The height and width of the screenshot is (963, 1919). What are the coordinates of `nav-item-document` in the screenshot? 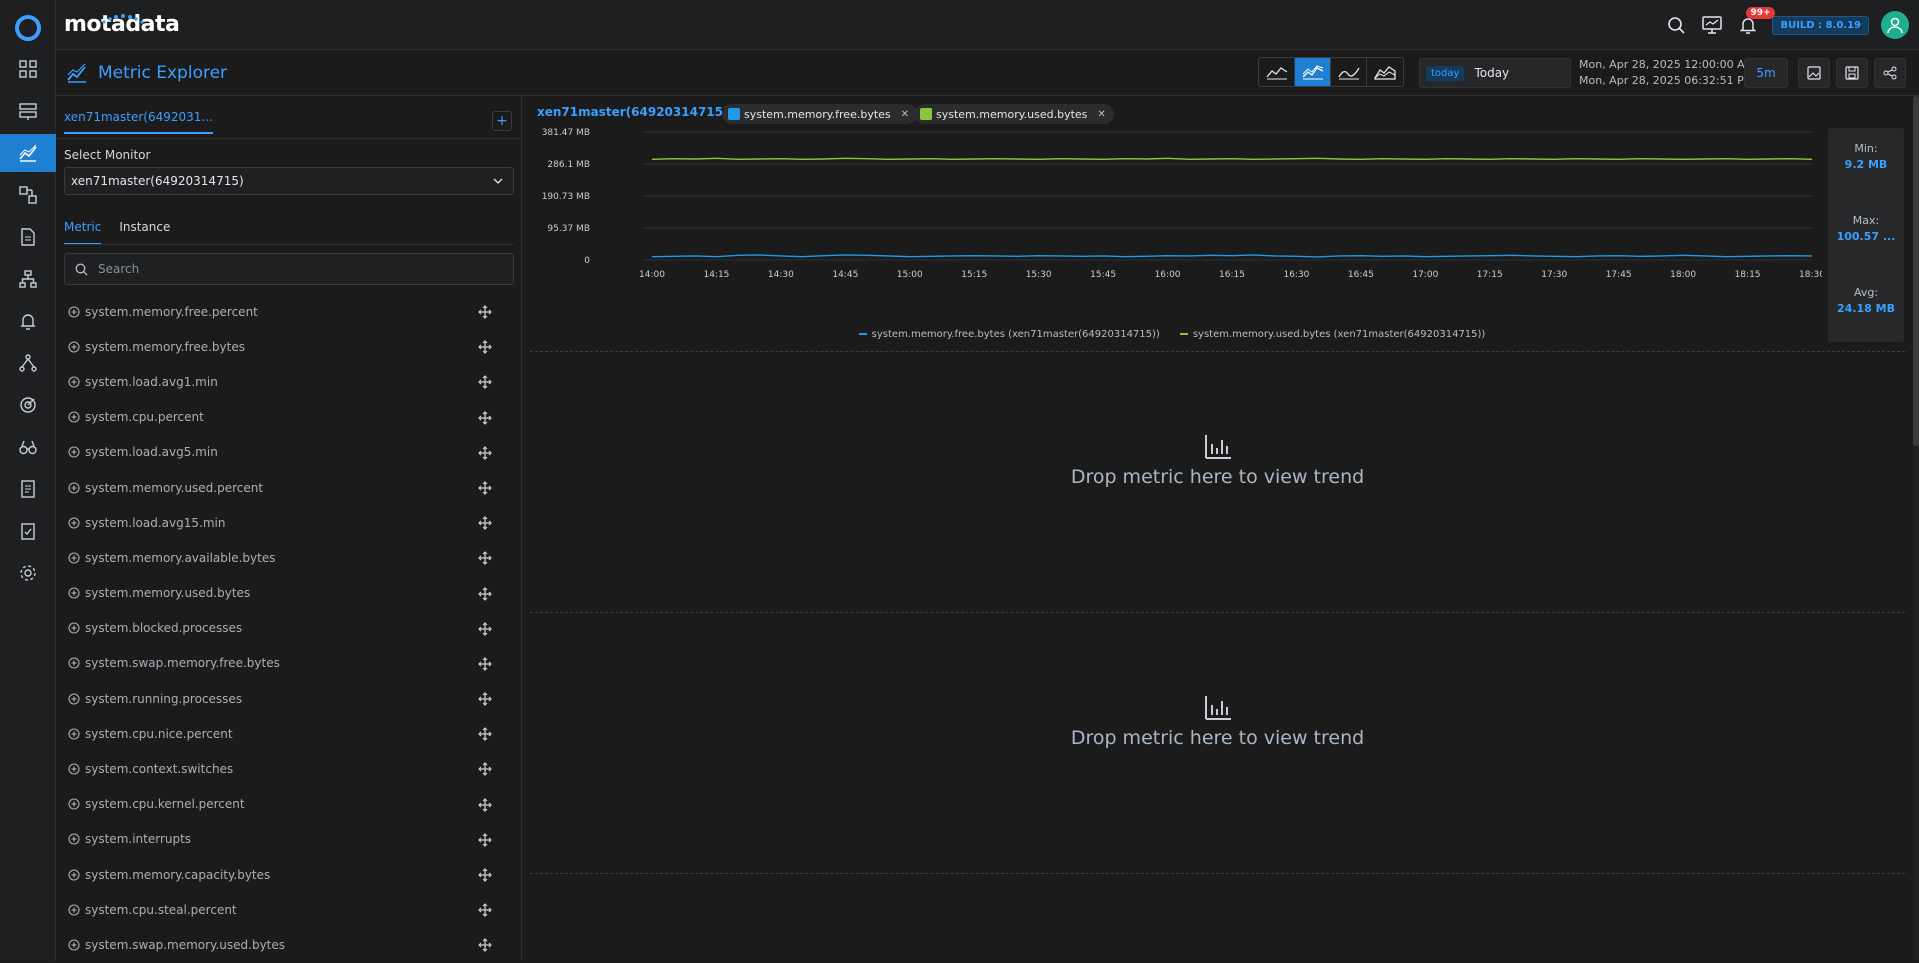 It's located at (28, 237).